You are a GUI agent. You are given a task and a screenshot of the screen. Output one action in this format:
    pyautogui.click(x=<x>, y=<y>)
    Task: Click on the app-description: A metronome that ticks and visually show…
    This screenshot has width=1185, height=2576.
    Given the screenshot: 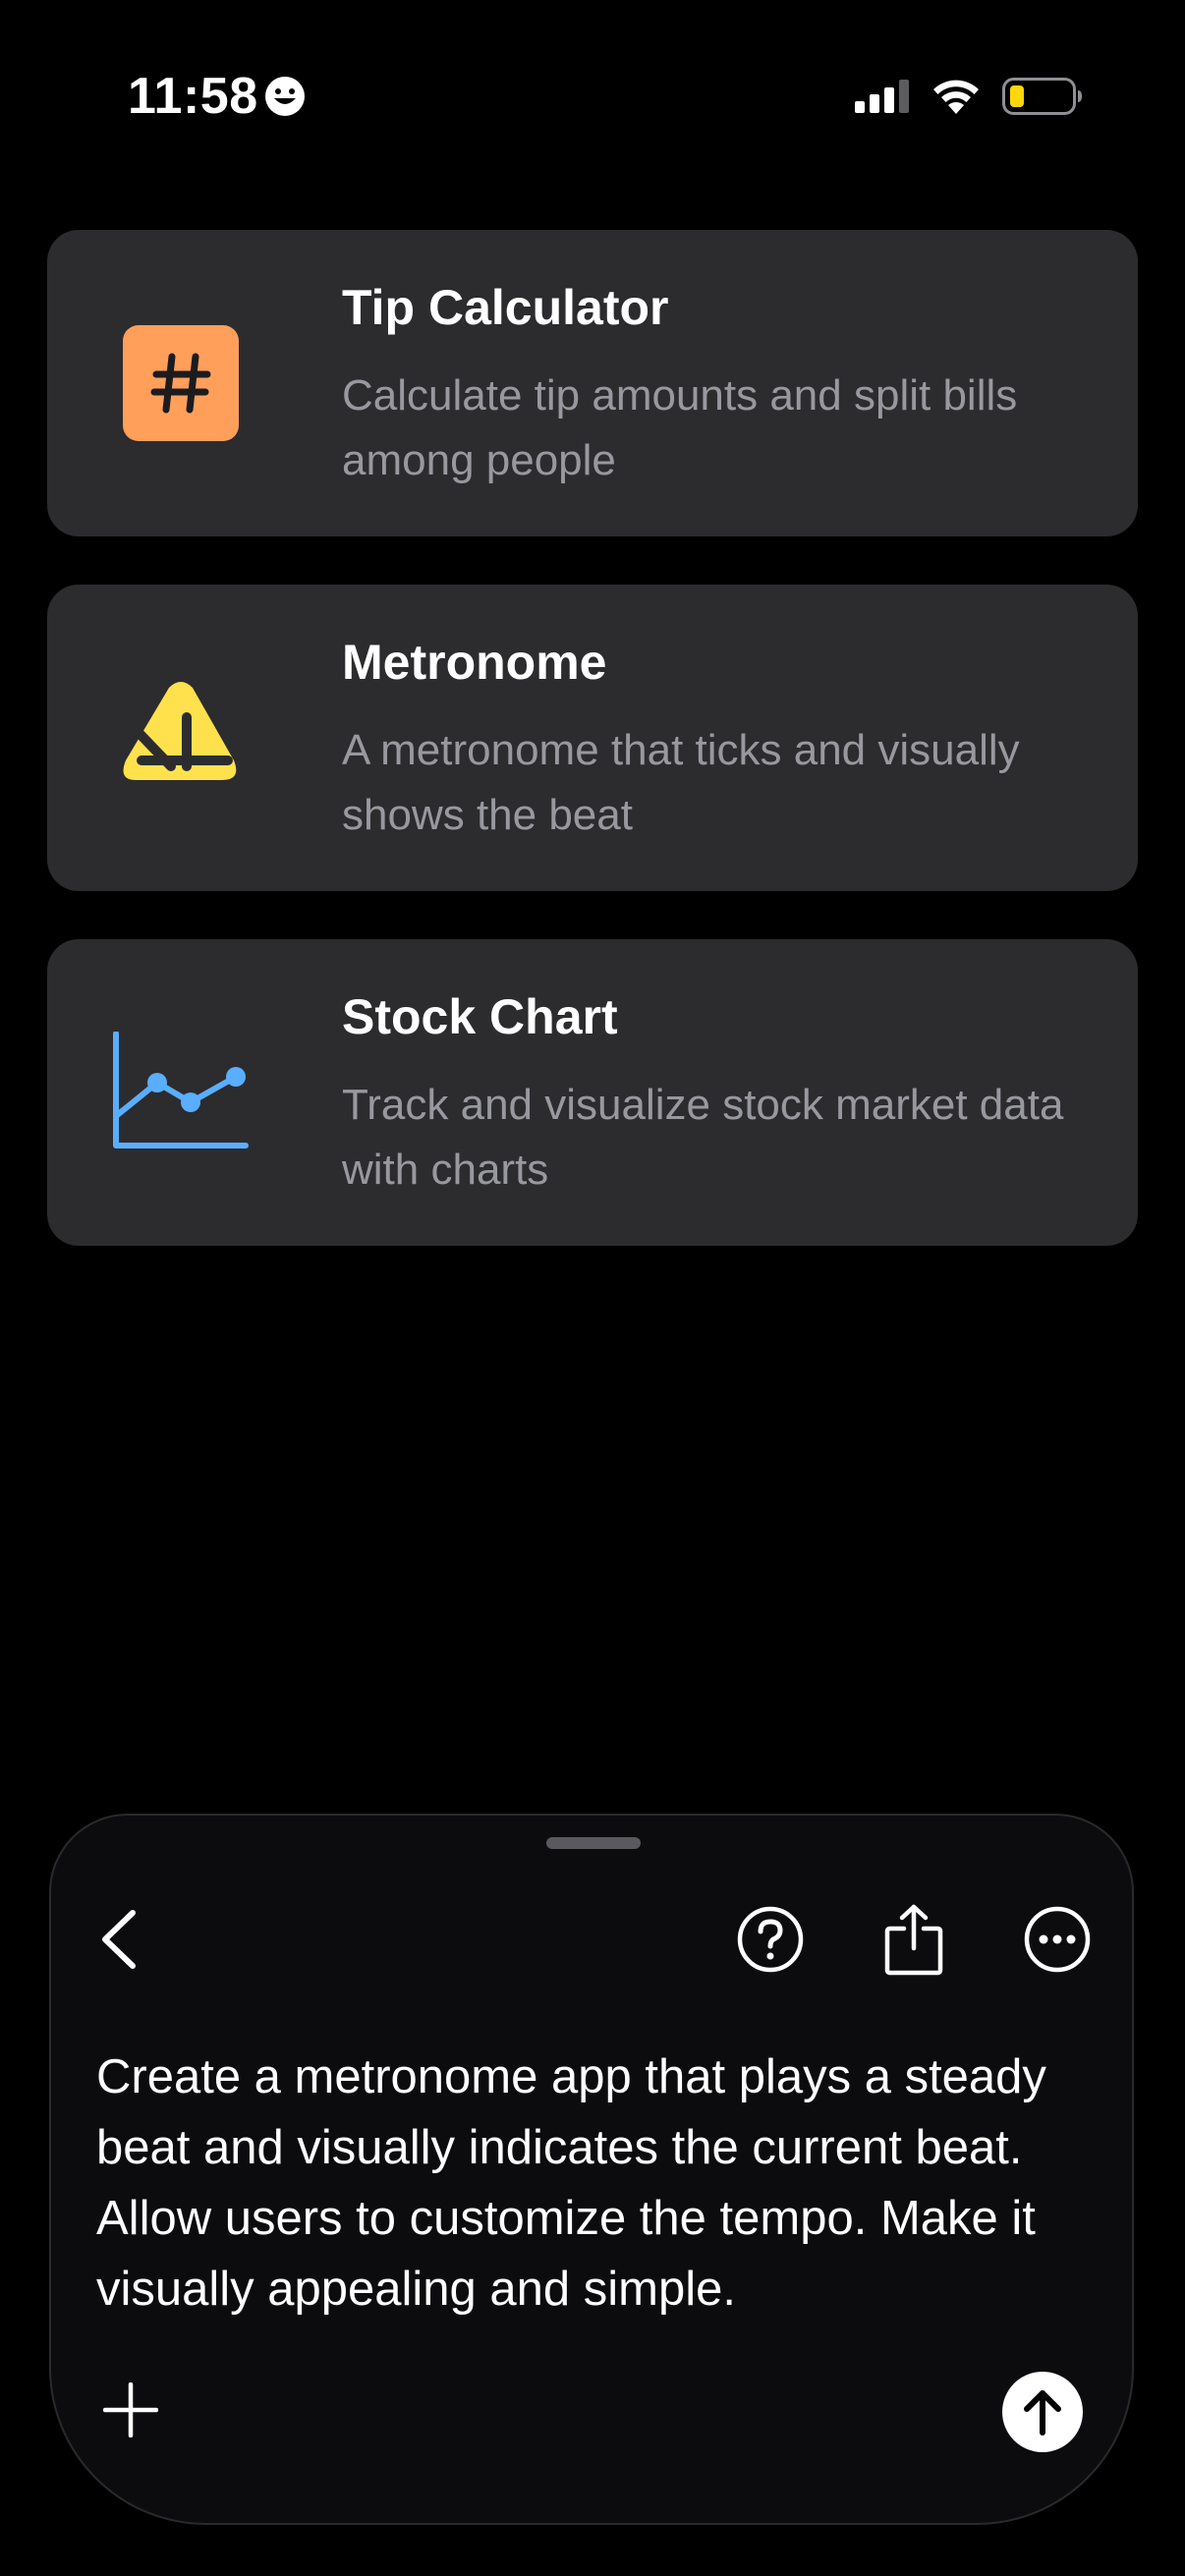 What is the action you would take?
    pyautogui.click(x=681, y=782)
    